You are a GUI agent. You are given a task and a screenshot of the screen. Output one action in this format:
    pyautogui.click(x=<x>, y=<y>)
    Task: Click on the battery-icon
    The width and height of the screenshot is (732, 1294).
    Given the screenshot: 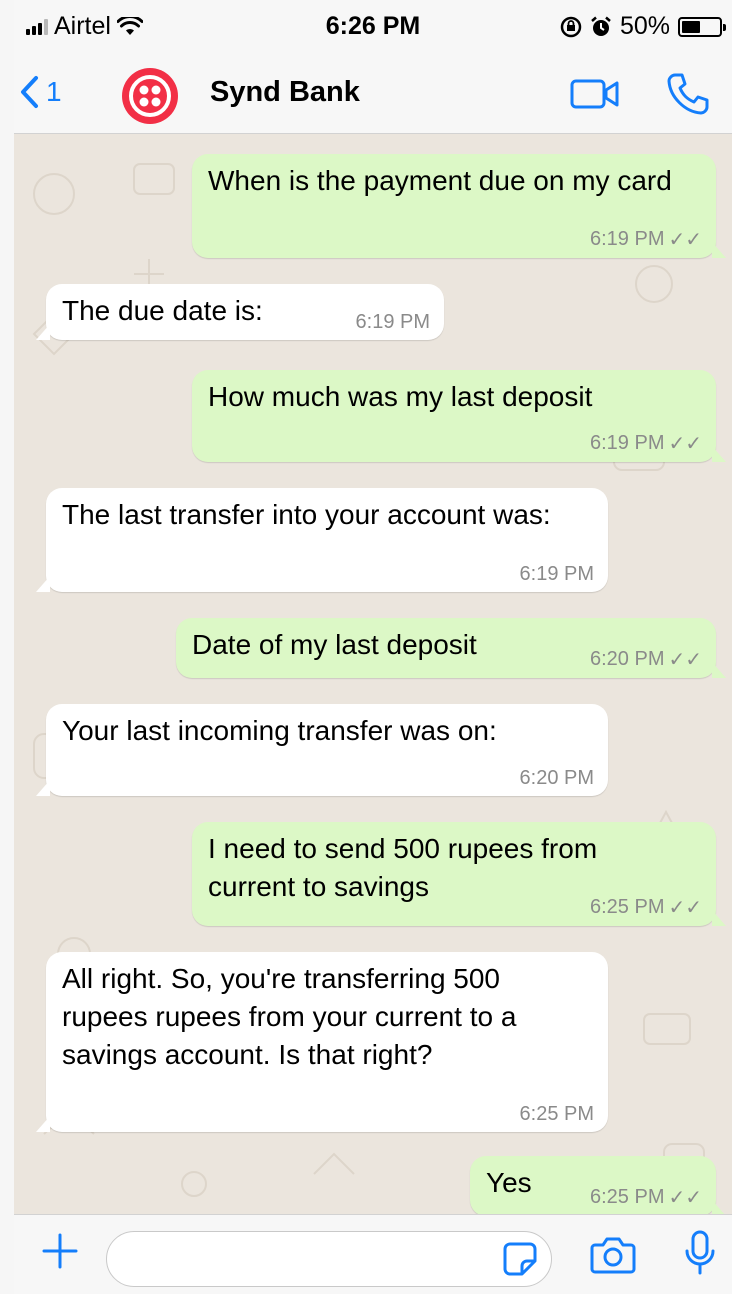 What is the action you would take?
    pyautogui.click(x=702, y=26)
    